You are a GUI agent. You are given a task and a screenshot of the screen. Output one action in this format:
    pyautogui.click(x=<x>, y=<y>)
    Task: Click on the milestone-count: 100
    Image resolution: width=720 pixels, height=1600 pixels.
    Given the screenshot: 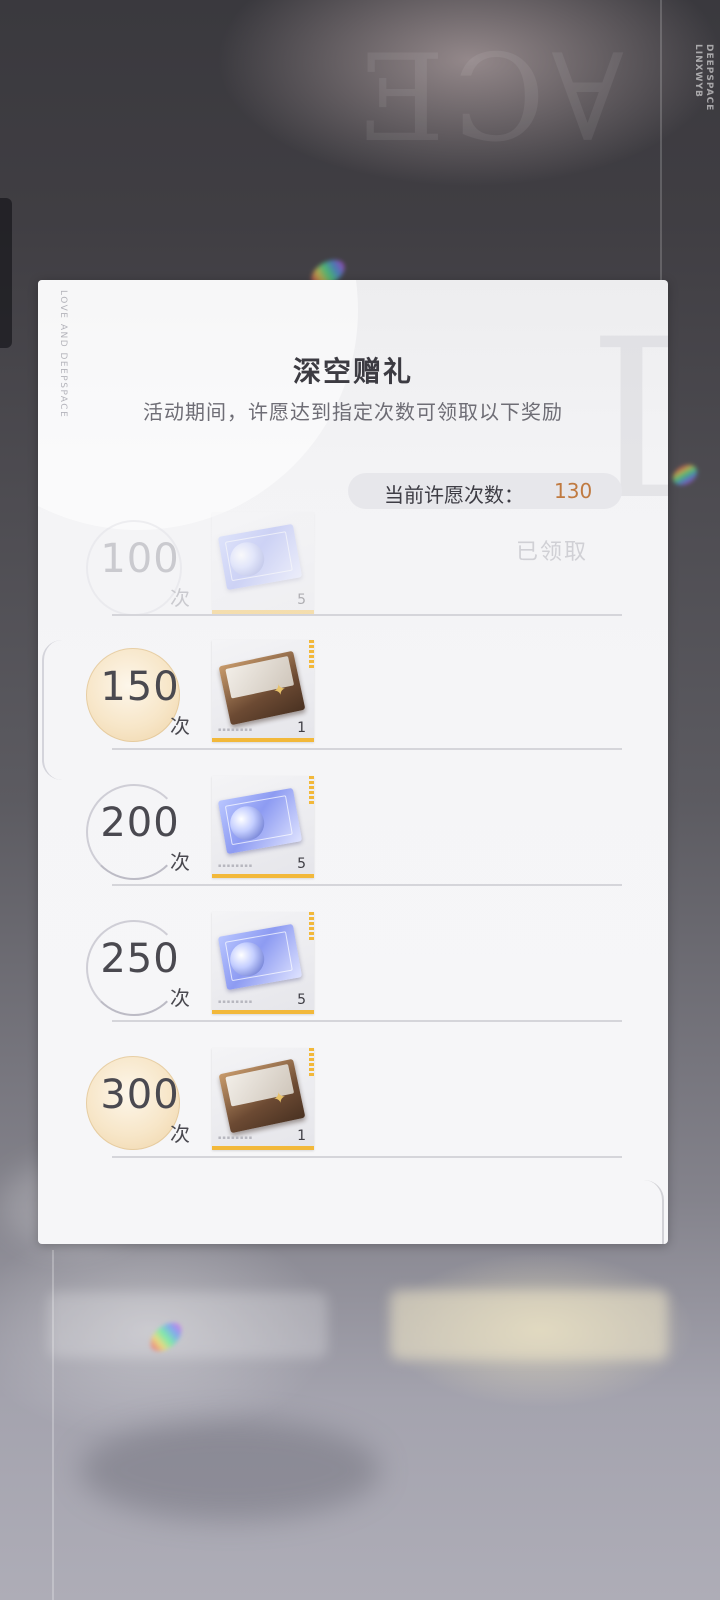 What is the action you would take?
    pyautogui.click(x=140, y=559)
    